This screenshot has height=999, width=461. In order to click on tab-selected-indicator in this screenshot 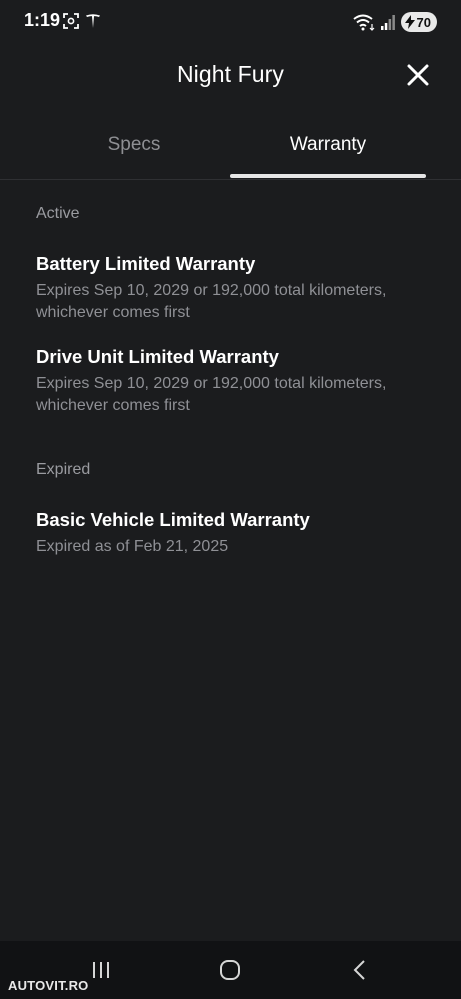, I will do `click(328, 176)`.